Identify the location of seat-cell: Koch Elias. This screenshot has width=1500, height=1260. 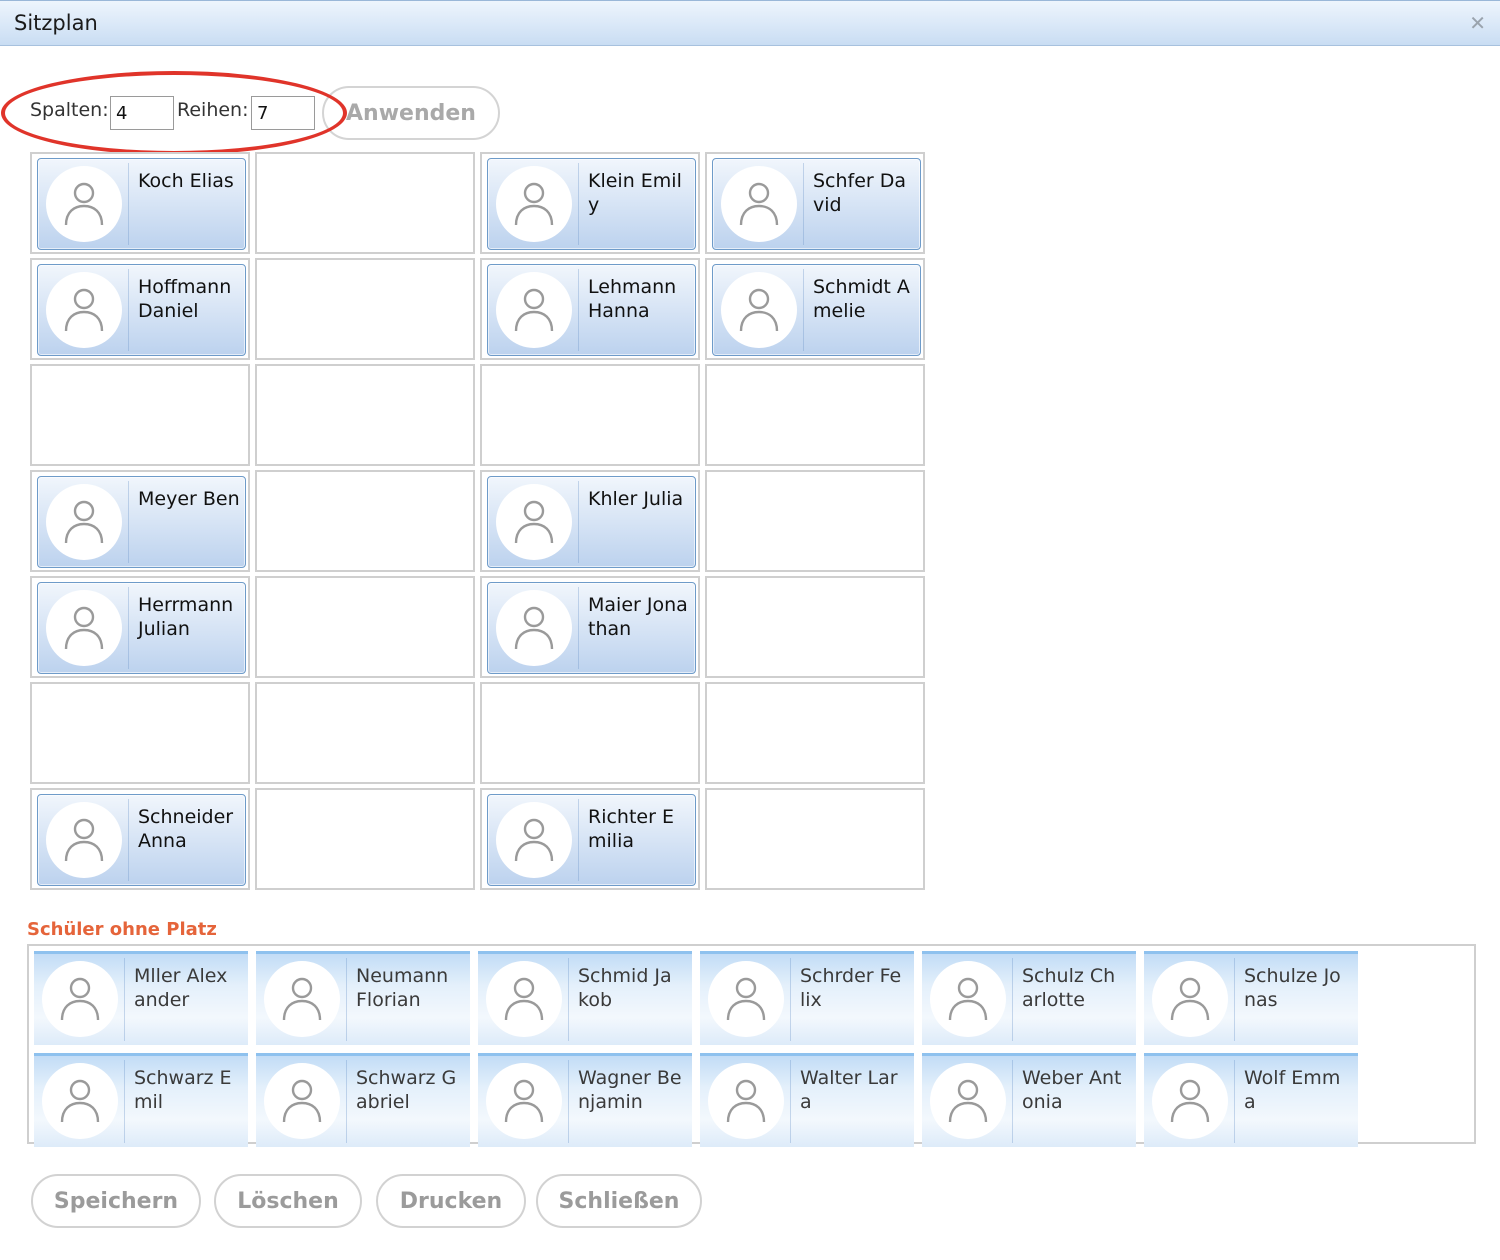
(140, 203).